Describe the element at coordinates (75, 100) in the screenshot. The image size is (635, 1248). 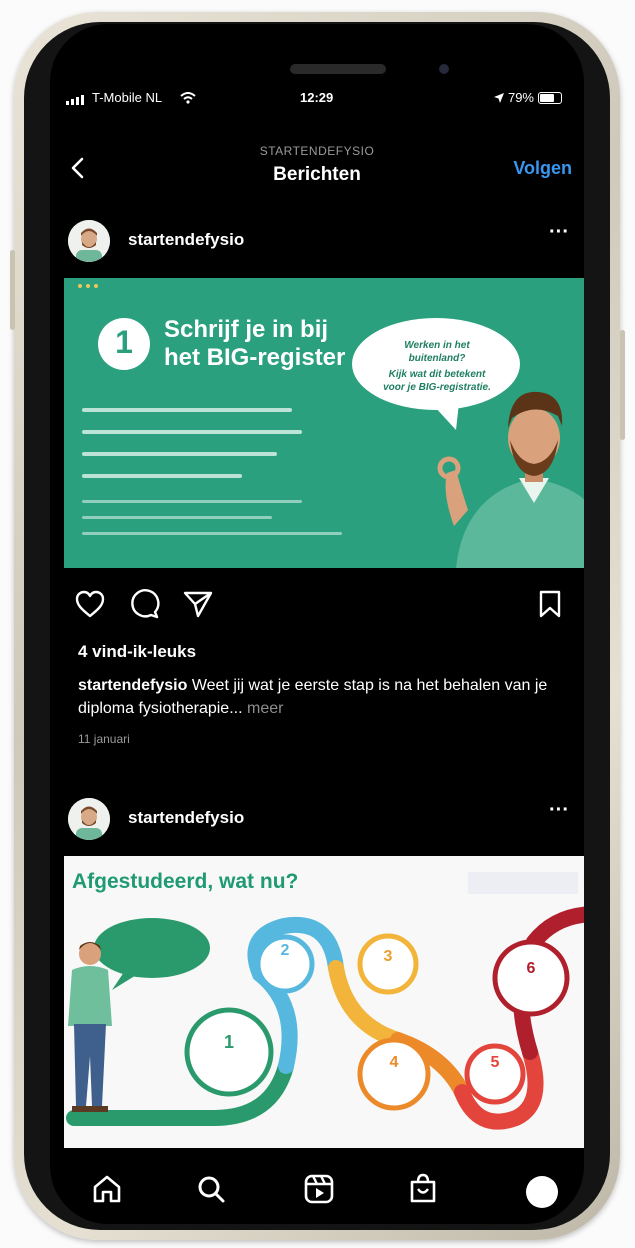
I see `signal-icon` at that location.